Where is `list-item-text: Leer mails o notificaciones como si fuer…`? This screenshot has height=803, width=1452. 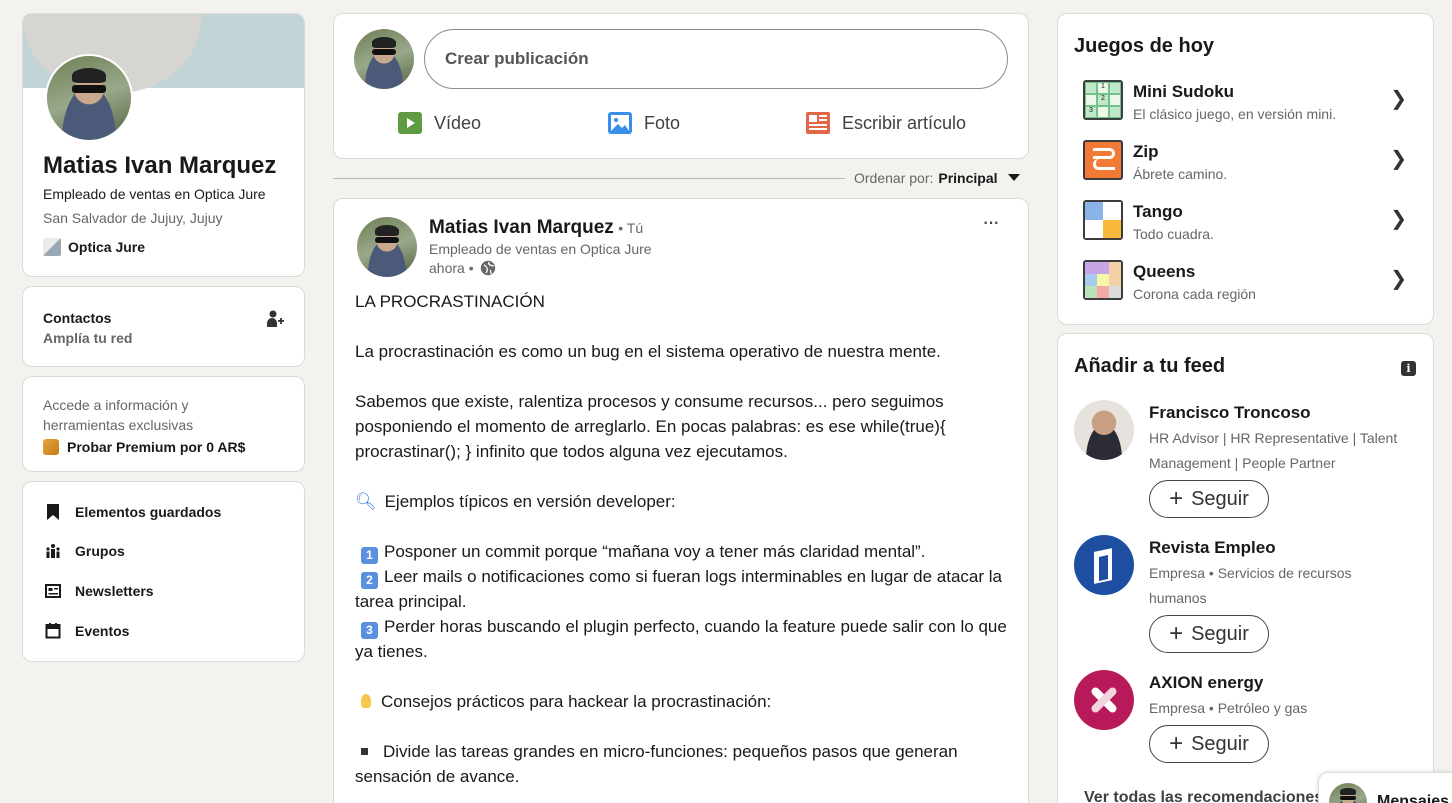 list-item-text: Leer mails o notificaciones como si fuer… is located at coordinates (678, 589).